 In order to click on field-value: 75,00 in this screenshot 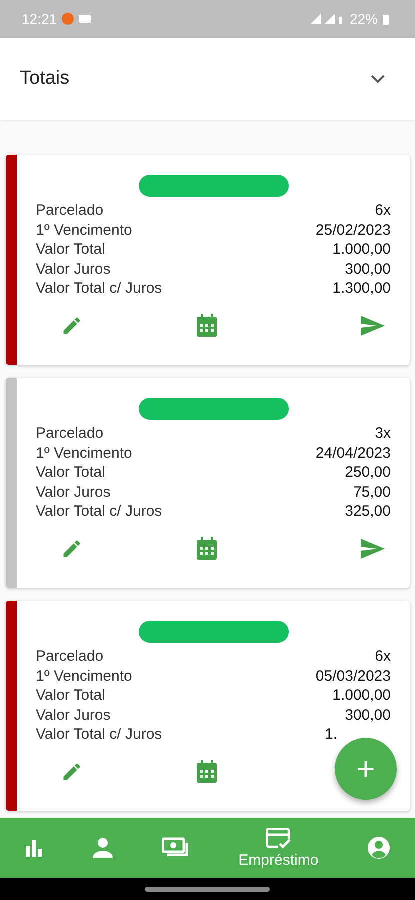, I will do `click(372, 492)`.